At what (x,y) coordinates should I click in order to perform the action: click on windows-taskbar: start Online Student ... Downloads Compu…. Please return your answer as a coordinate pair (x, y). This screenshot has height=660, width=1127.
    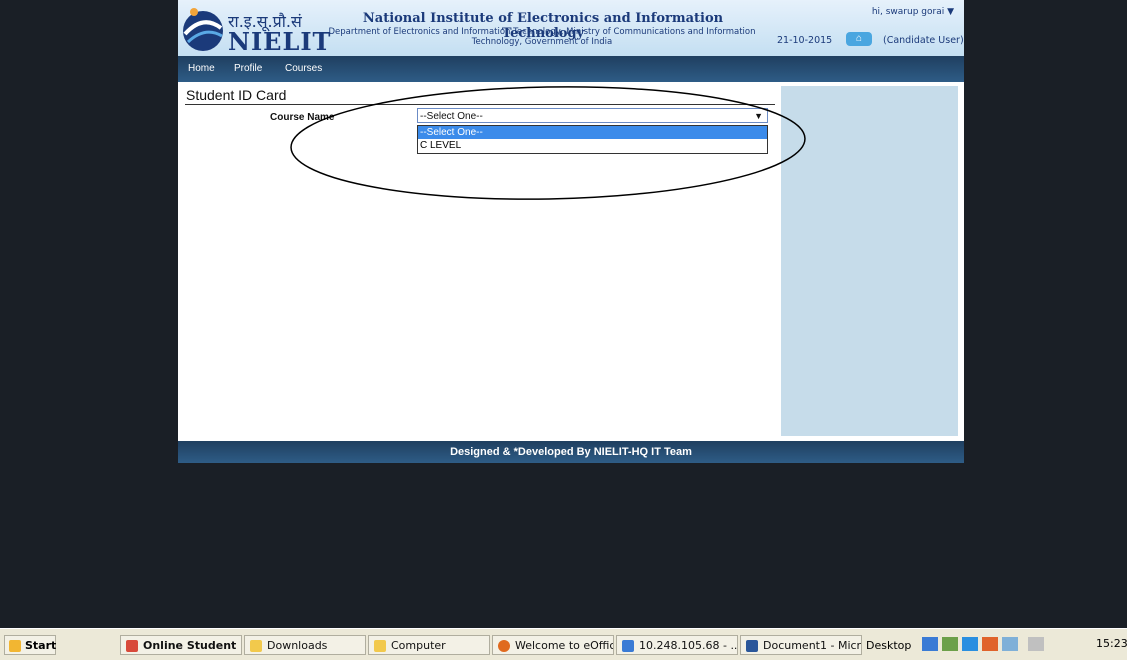
    Looking at the image, I should click on (563, 644).